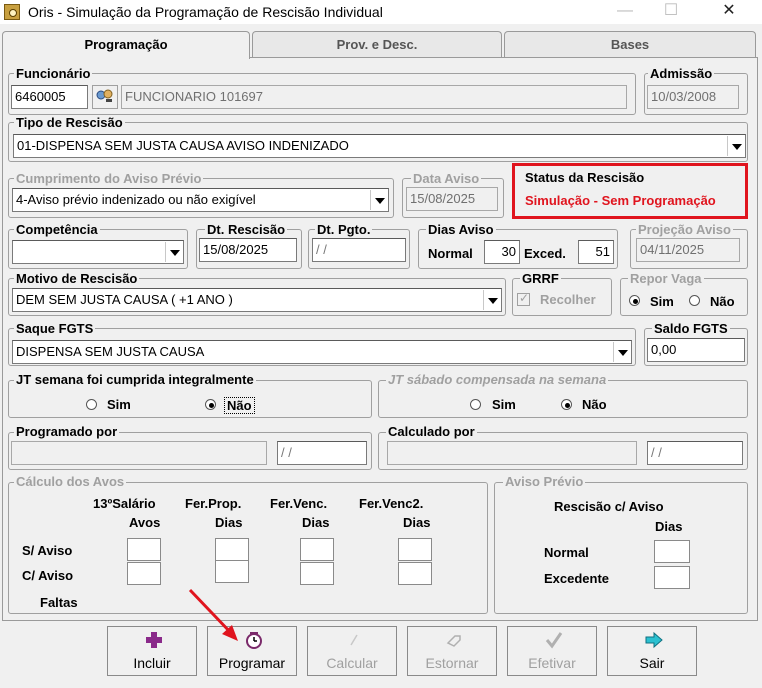 The image size is (762, 688). What do you see at coordinates (654, 640) in the screenshot?
I see `exit-arrow-icon` at bounding box center [654, 640].